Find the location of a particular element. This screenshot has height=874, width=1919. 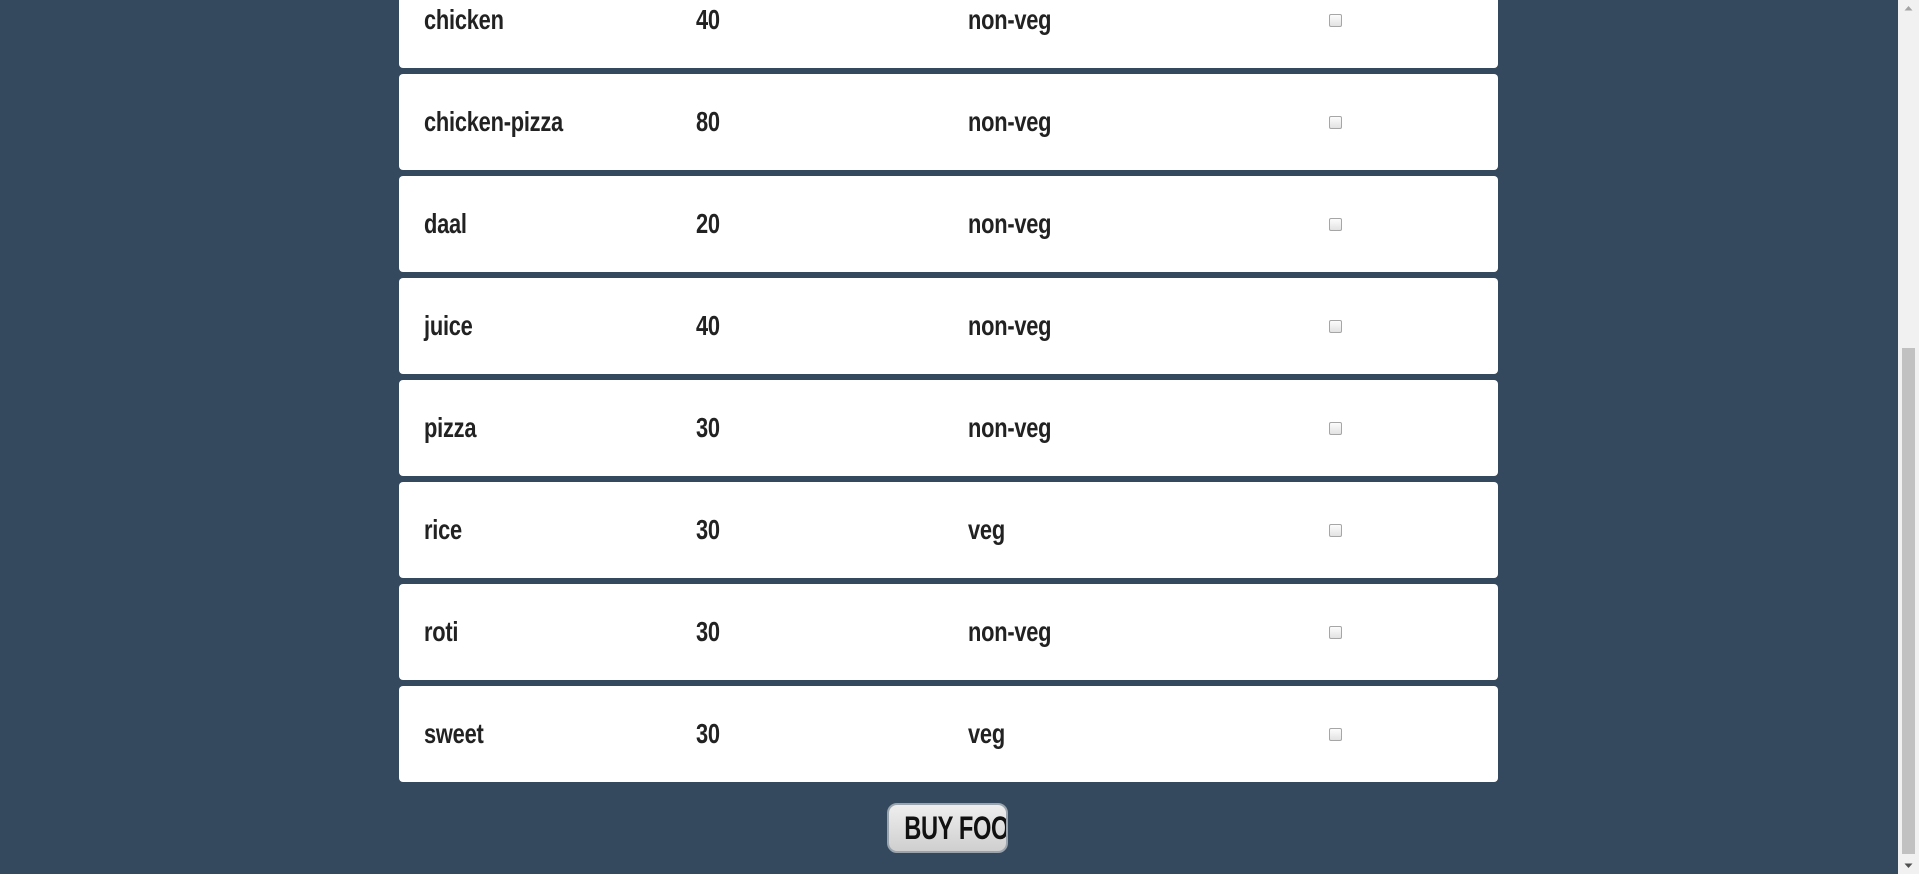

food-row: juice 40 non-veg is located at coordinates (948, 326).